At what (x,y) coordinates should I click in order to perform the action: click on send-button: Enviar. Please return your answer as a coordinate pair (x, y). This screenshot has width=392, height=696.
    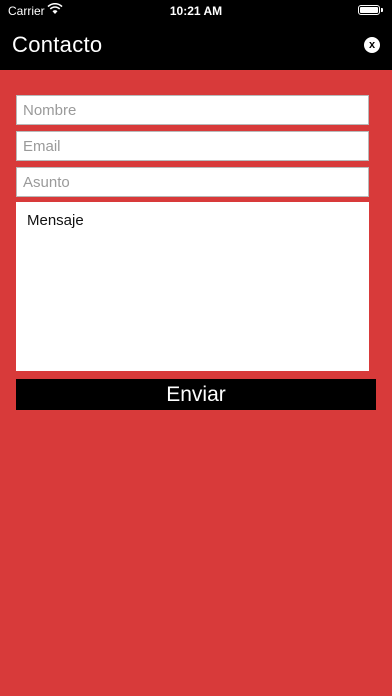
    Looking at the image, I should click on (196, 394).